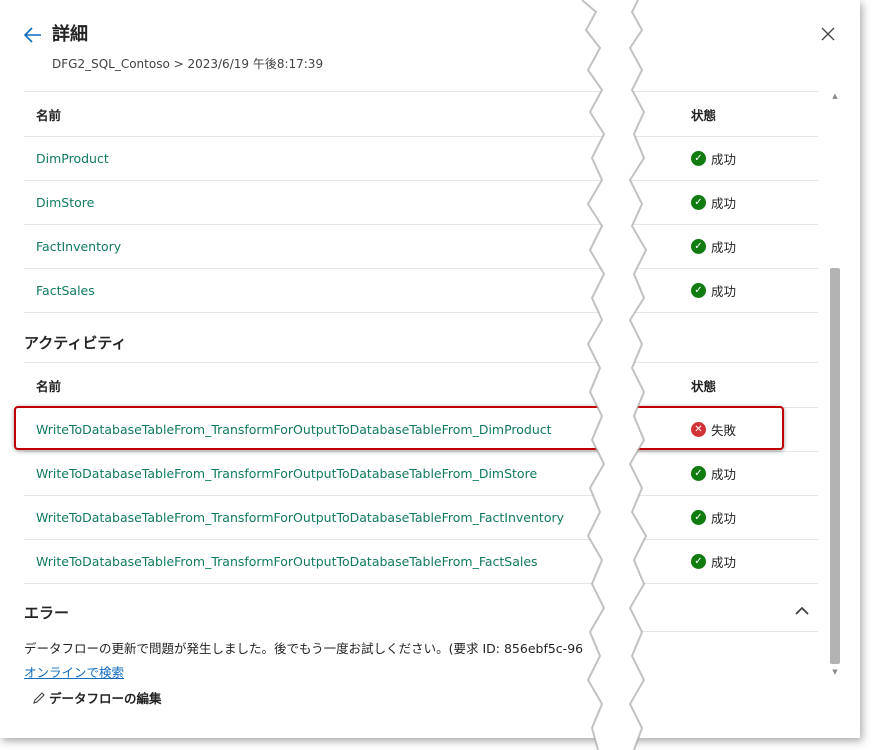 The height and width of the screenshot is (750, 874). What do you see at coordinates (105, 698) in the screenshot?
I see `edit-dataflow-label: データフローの編集` at bounding box center [105, 698].